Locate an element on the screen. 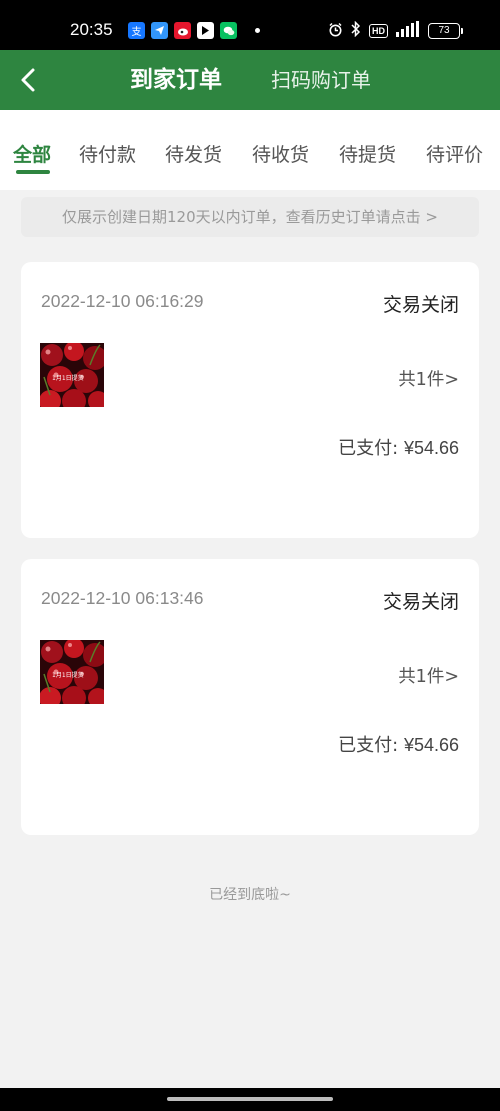  filter-tab-pending-pickup: 待提货 is located at coordinates (367, 153).